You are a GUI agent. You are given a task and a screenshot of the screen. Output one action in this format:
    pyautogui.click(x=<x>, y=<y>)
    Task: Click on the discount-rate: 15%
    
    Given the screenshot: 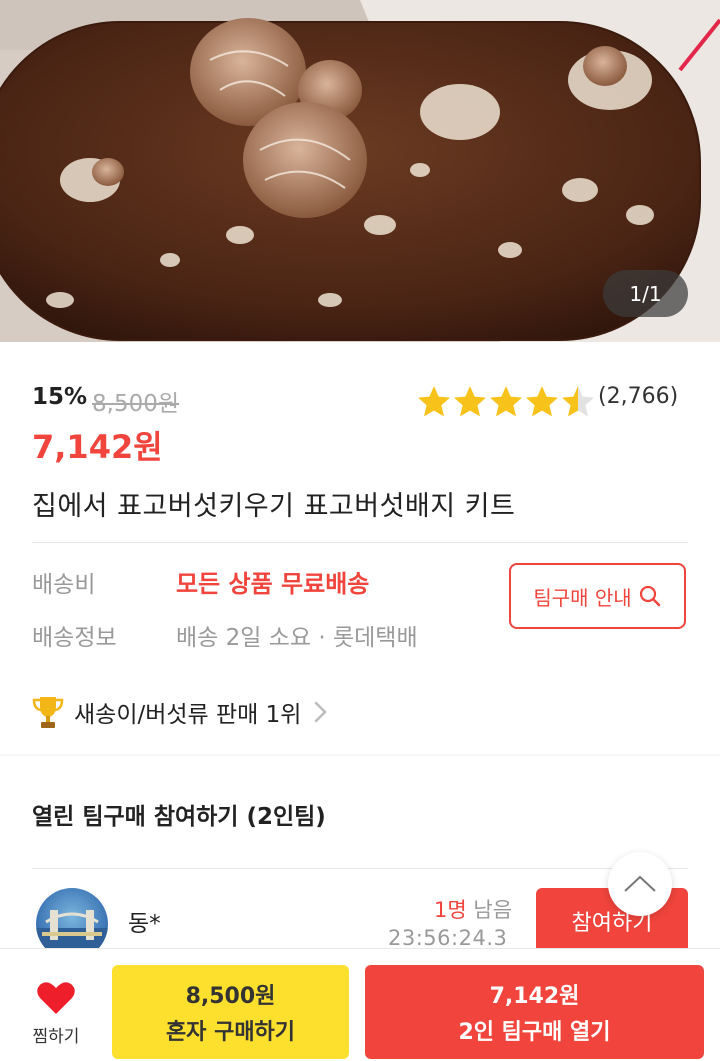 What is the action you would take?
    pyautogui.click(x=60, y=397)
    